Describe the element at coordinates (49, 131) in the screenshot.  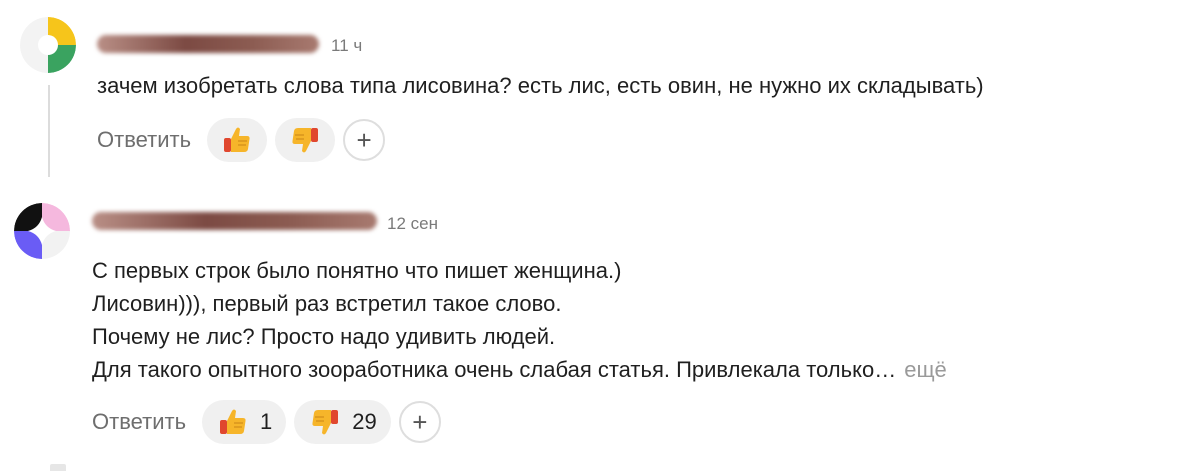
I see `thread-line` at that location.